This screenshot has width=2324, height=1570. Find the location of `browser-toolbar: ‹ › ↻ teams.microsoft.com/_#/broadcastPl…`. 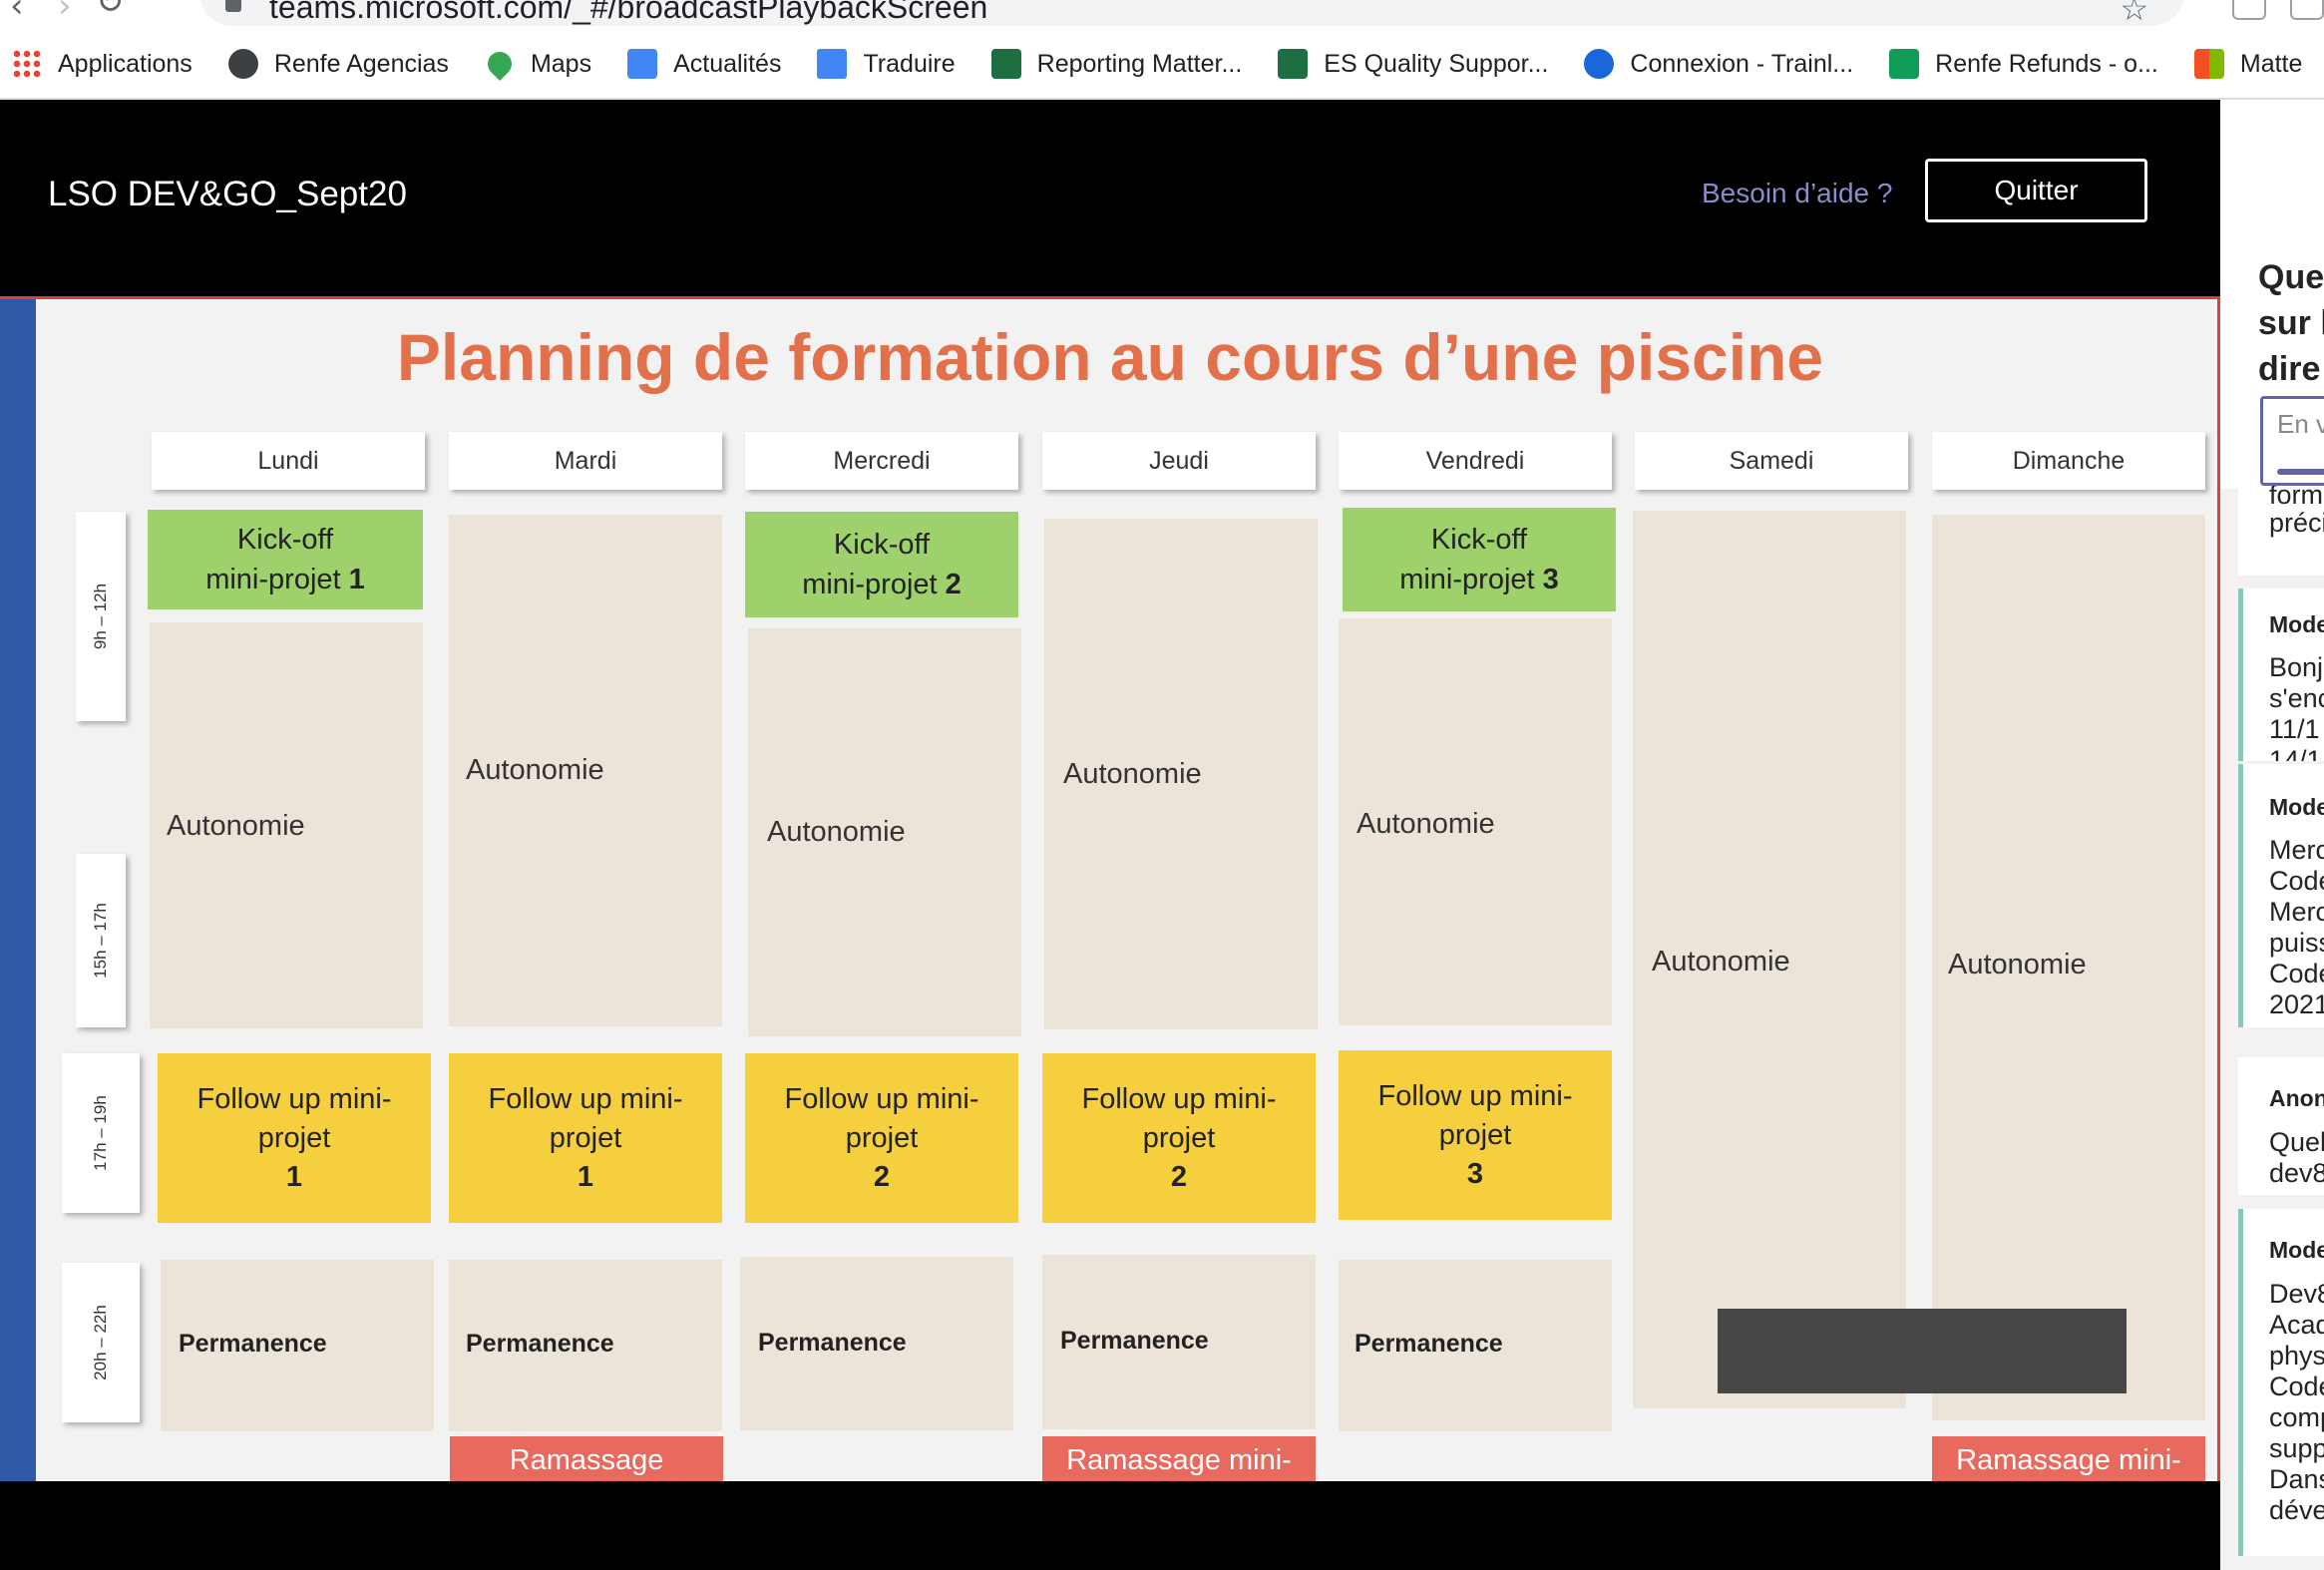

browser-toolbar: ‹ › ↻ teams.microsoft.com/_#/broadcastPl… is located at coordinates (1162, 15).